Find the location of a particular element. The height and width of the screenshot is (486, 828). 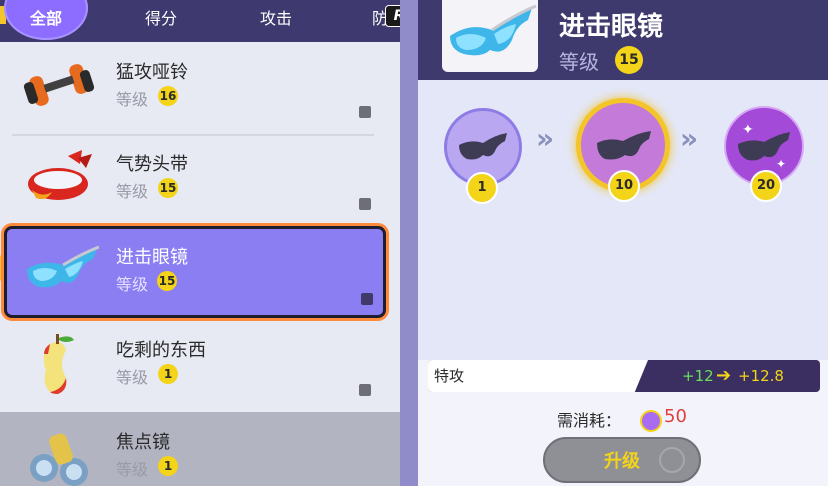

detail-thumbnail is located at coordinates (490, 36).